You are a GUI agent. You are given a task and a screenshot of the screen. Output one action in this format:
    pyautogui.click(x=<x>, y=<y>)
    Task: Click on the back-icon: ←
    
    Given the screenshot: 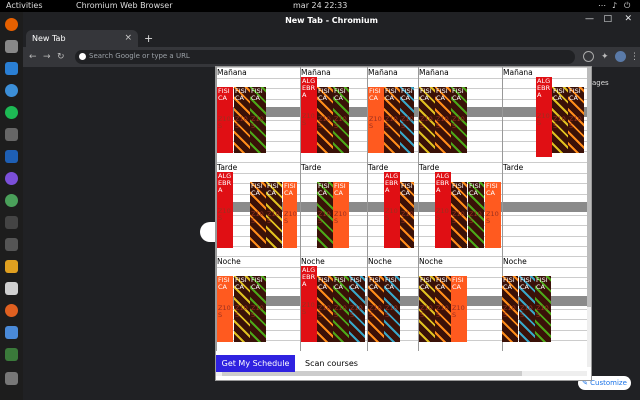 What is the action you would take?
    pyautogui.click(x=33, y=57)
    